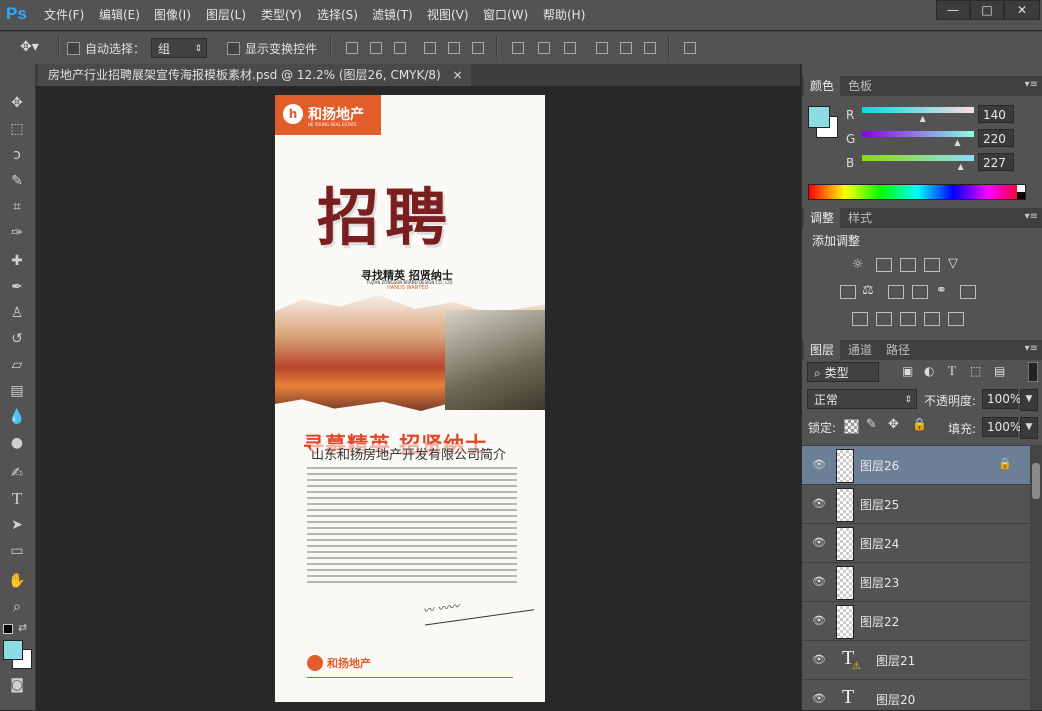  I want to click on levels-icon, so click(884, 265).